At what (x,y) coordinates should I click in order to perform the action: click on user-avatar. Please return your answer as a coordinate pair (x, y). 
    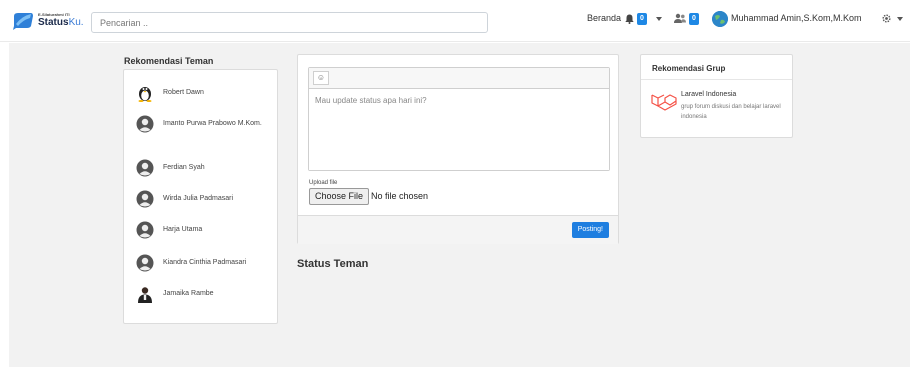
    Looking at the image, I should click on (720, 19).